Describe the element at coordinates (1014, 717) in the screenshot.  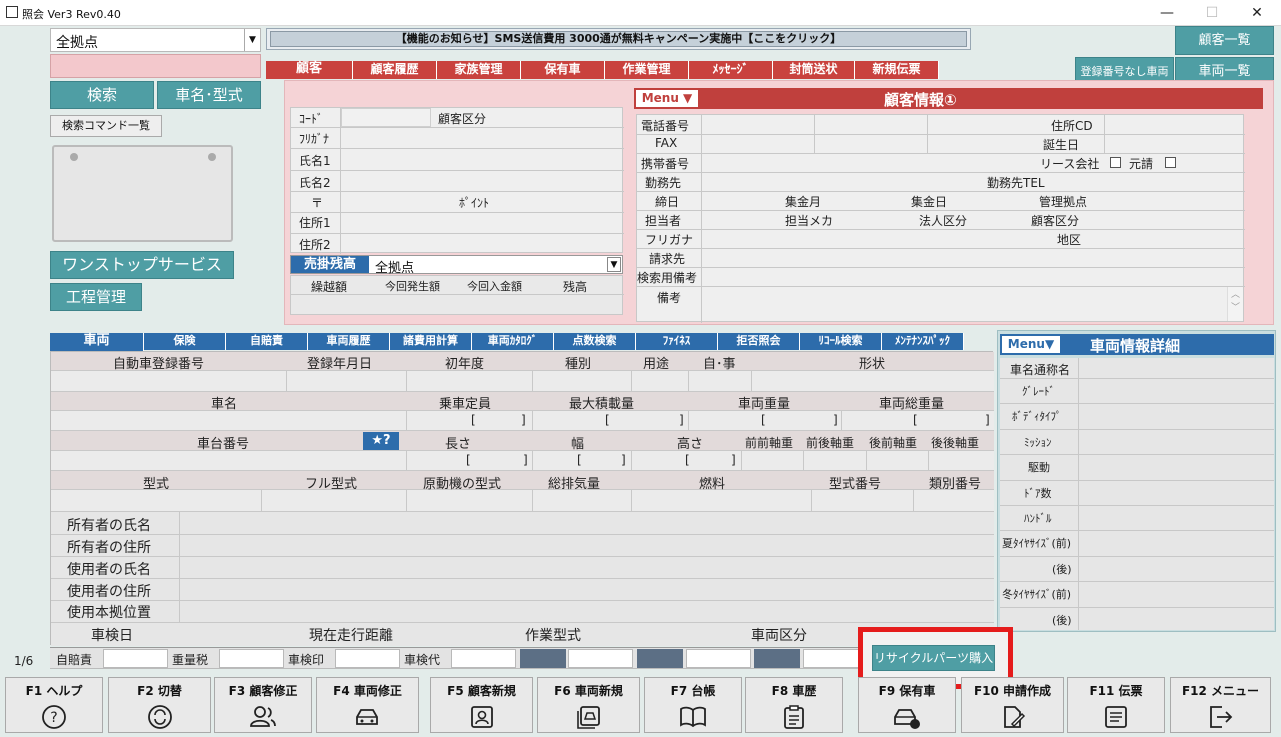
I see `document-edit-icon` at that location.